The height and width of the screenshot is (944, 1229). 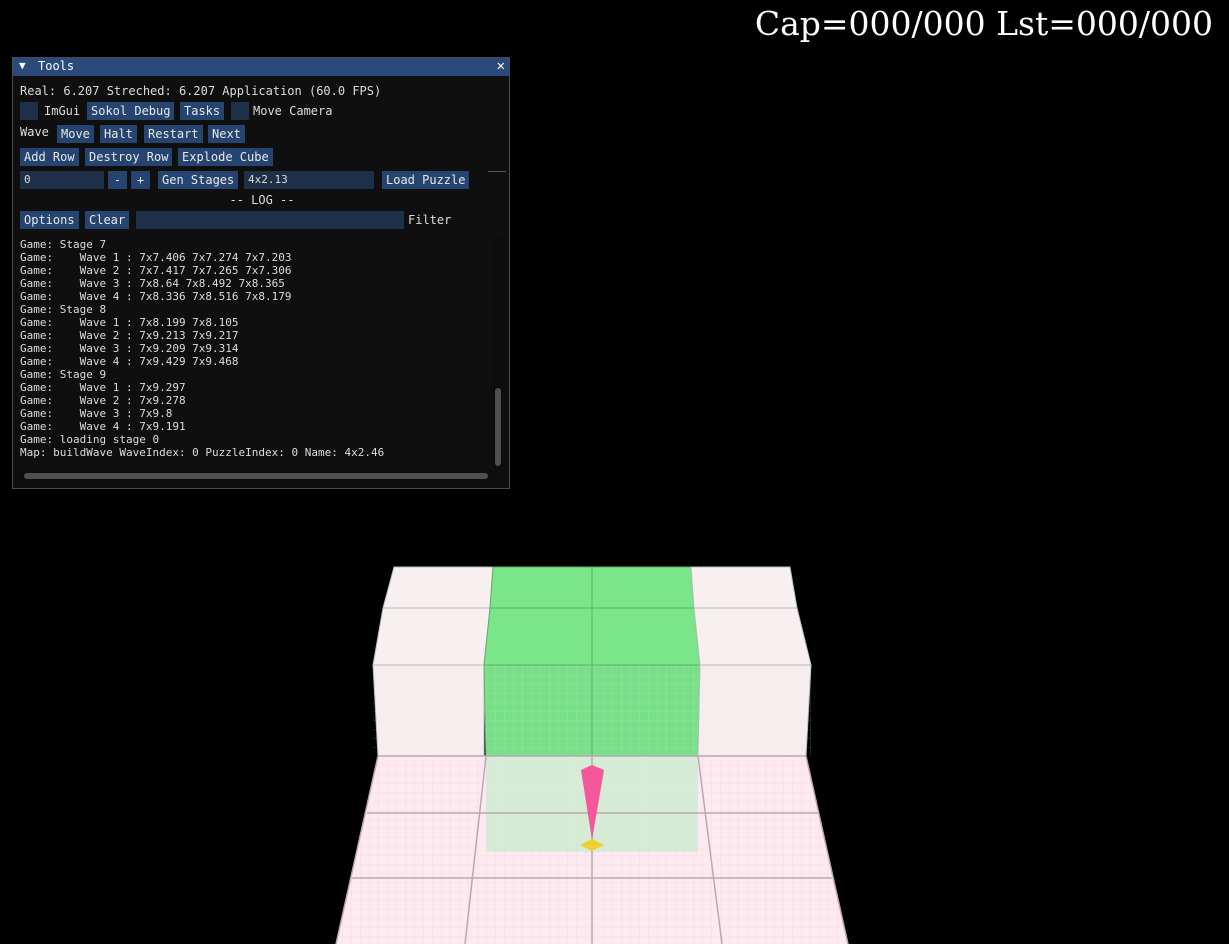 What do you see at coordinates (117, 180) in the screenshot?
I see `decrement-button: -` at bounding box center [117, 180].